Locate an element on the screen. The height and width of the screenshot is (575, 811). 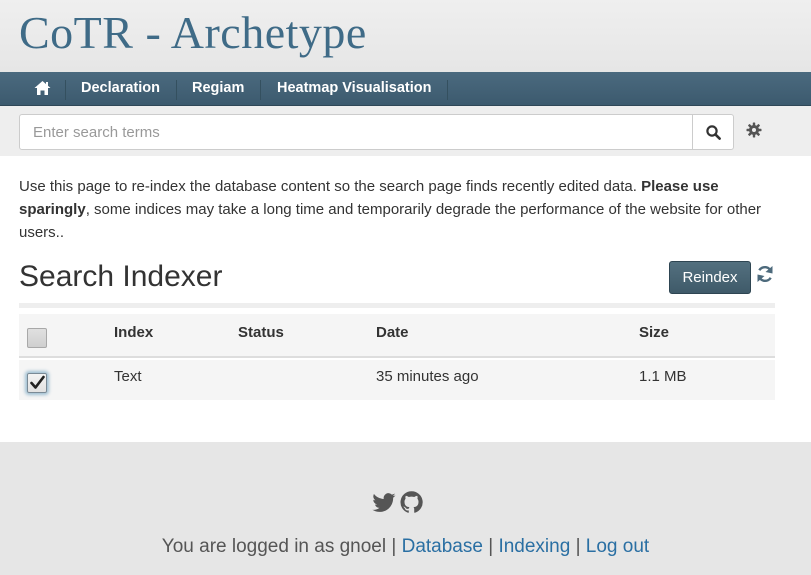
column-header-date: Date is located at coordinates (392, 332).